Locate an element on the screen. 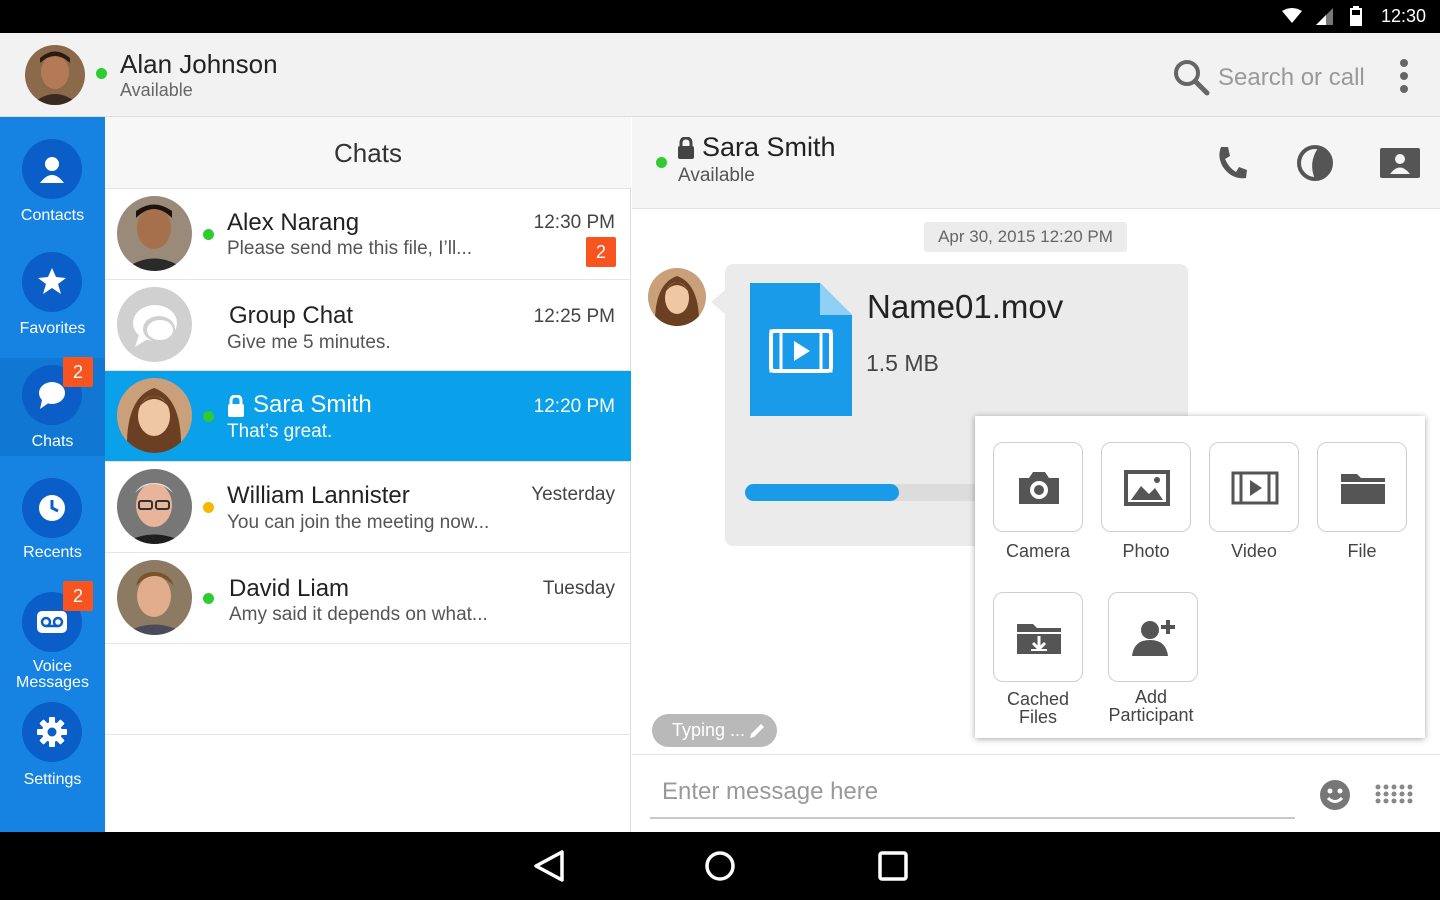 This screenshot has width=1440, height=900. my-presence-dot is located at coordinates (101, 73).